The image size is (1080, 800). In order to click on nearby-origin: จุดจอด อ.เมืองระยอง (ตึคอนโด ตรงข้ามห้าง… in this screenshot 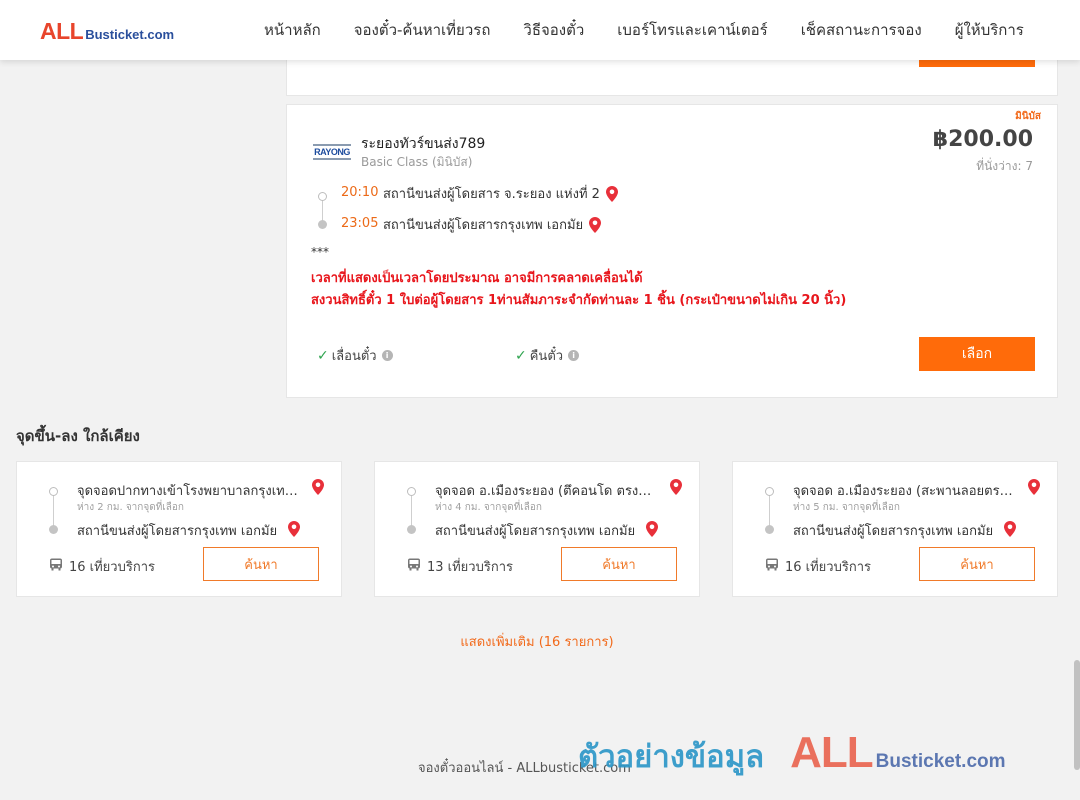, I will do `click(547, 491)`.